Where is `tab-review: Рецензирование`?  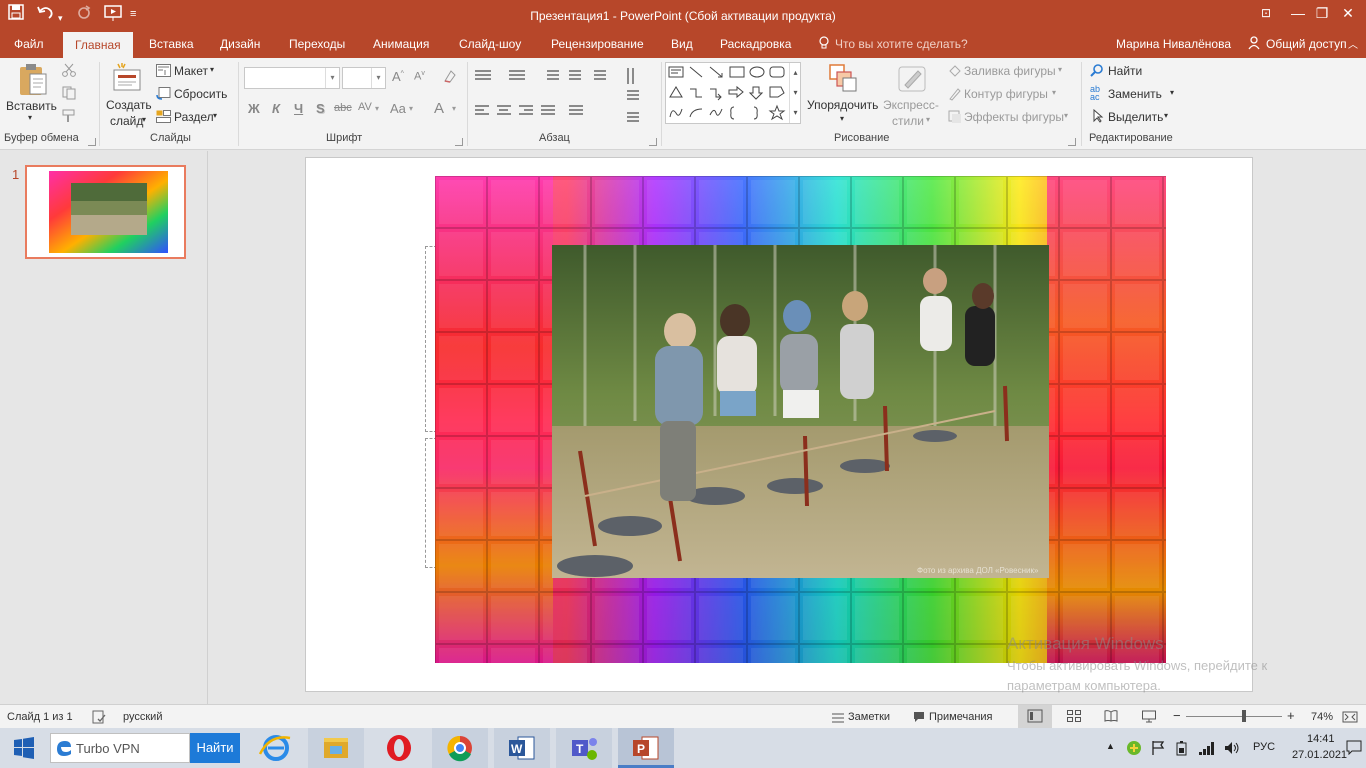 tab-review: Рецензирование is located at coordinates (597, 44).